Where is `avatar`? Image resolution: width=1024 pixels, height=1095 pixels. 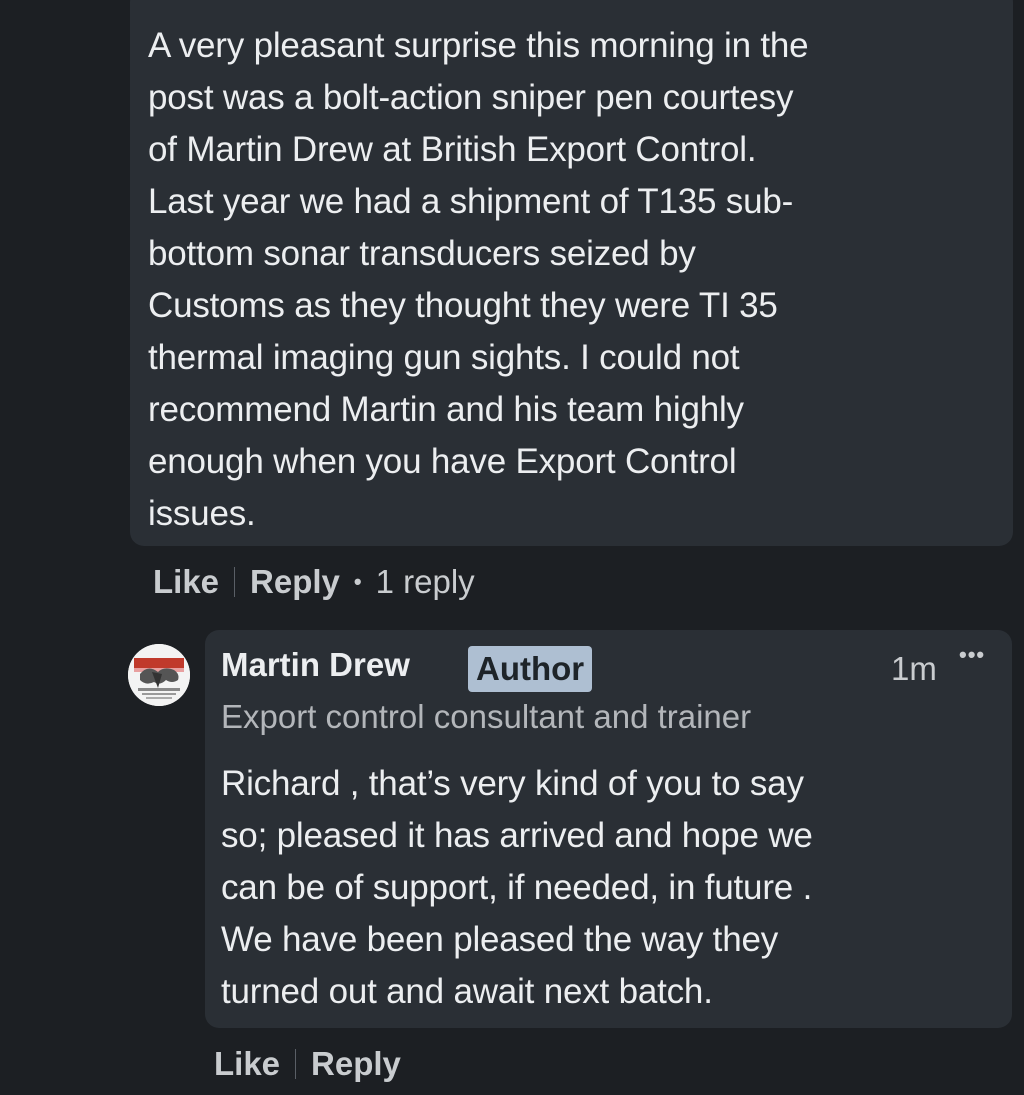 avatar is located at coordinates (159, 675).